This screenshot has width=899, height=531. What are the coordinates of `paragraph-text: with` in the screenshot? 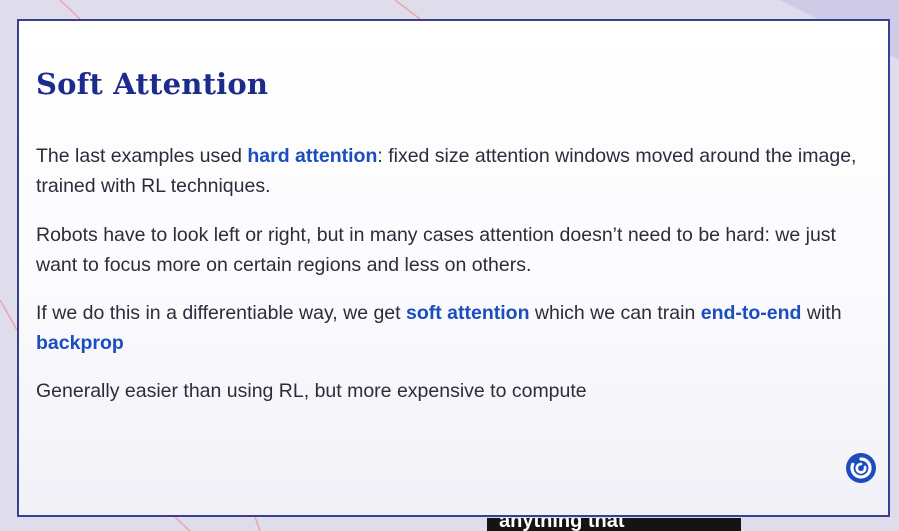 It's located at (821, 313).